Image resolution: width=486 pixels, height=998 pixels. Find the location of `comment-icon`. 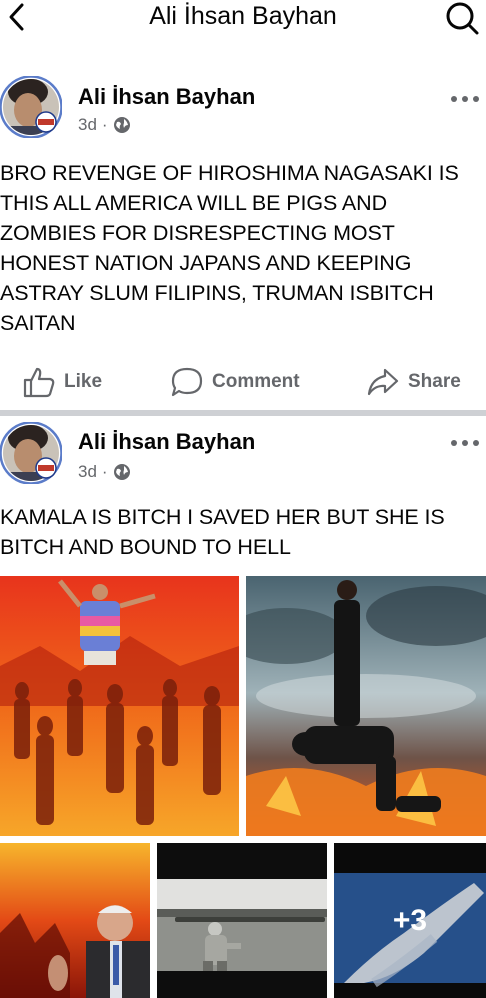

comment-icon is located at coordinates (187, 382).